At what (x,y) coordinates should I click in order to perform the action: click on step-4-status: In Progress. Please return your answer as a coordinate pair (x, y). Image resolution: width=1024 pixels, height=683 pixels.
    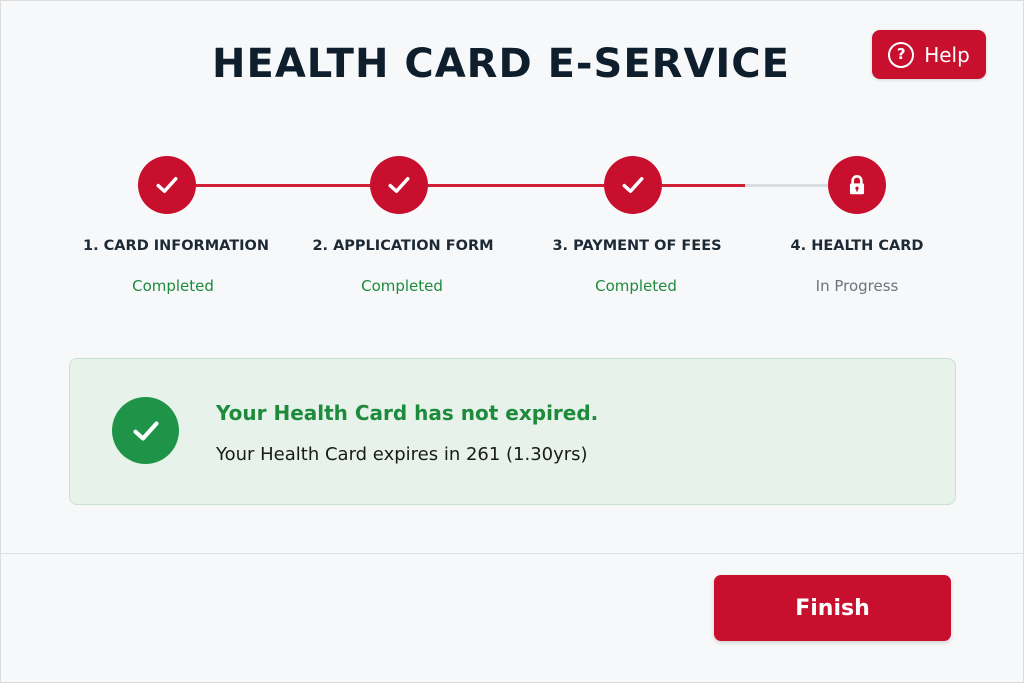
    Looking at the image, I should click on (857, 286).